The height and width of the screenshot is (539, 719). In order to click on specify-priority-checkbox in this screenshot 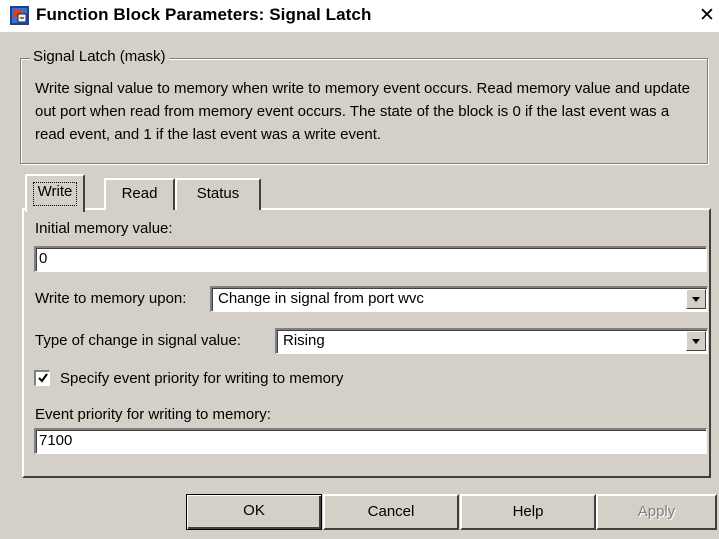, I will do `click(42, 378)`.